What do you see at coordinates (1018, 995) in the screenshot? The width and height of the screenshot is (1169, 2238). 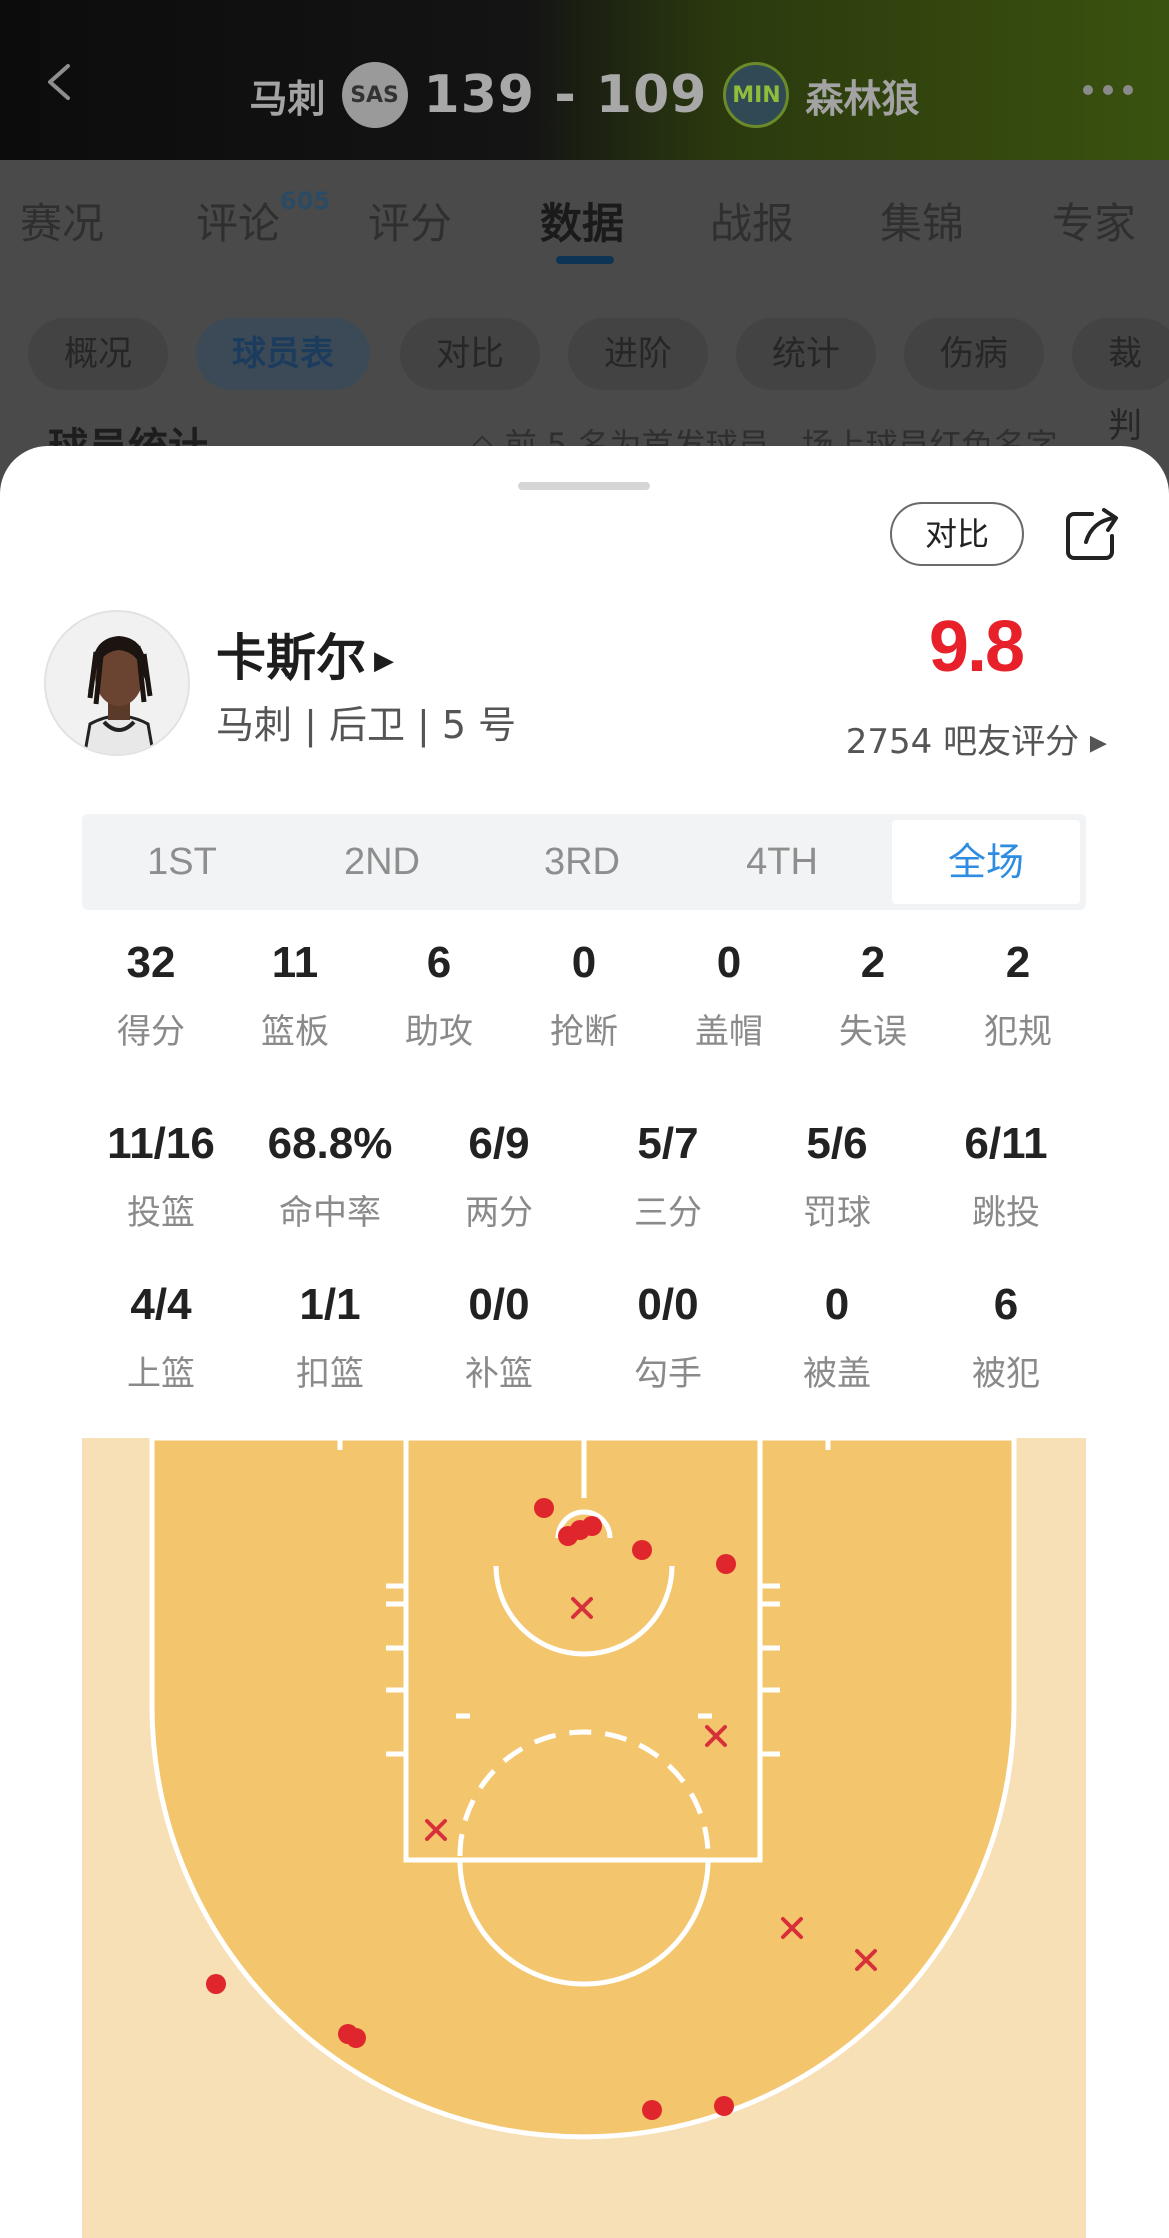 I see `stat-fouls: 2 犯规` at bounding box center [1018, 995].